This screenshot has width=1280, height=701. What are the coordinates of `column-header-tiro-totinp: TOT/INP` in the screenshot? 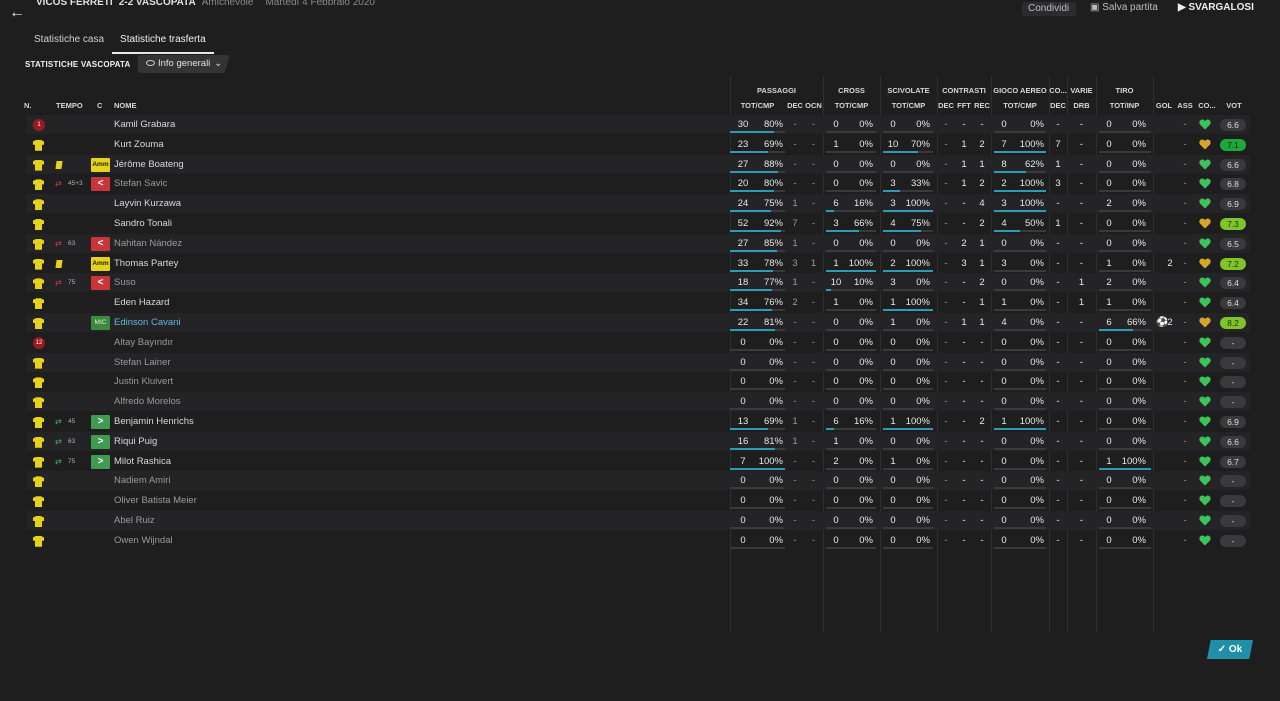 It's located at (1124, 105).